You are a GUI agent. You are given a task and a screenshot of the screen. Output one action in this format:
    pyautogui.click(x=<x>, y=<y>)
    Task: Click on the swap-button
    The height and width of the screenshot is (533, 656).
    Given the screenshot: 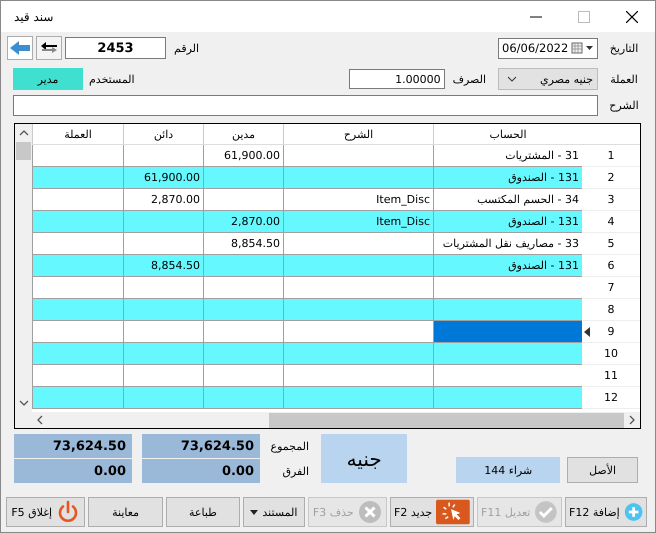 What is the action you would take?
    pyautogui.click(x=49, y=48)
    